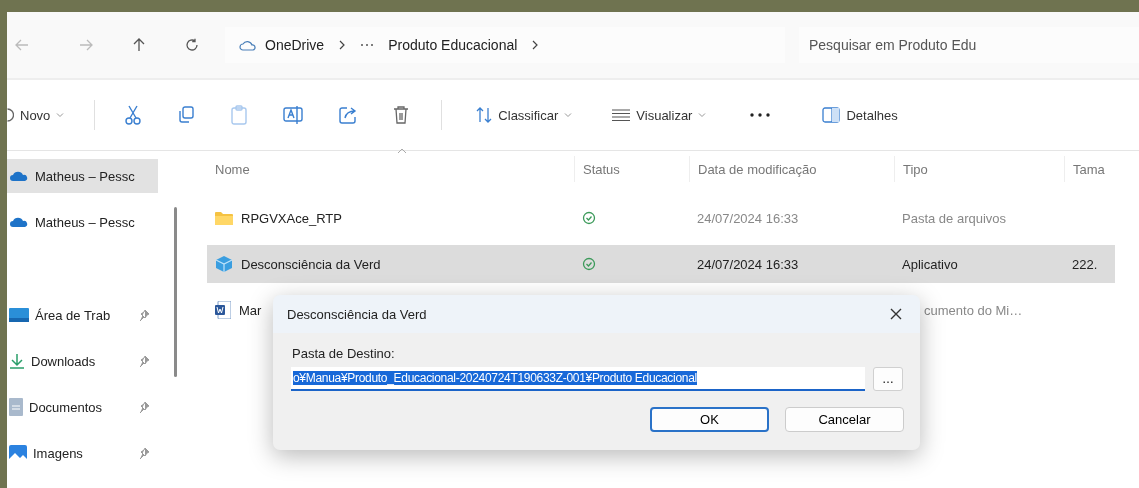 This screenshot has height=488, width=1139. I want to click on file-name: RPGVXAce_RTP, so click(291, 218).